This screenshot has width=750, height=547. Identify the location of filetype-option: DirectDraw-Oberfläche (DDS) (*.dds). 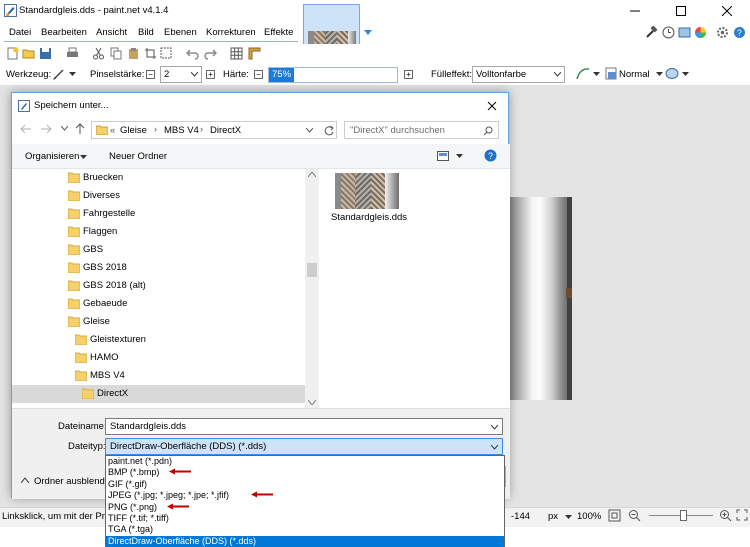
(305, 541).